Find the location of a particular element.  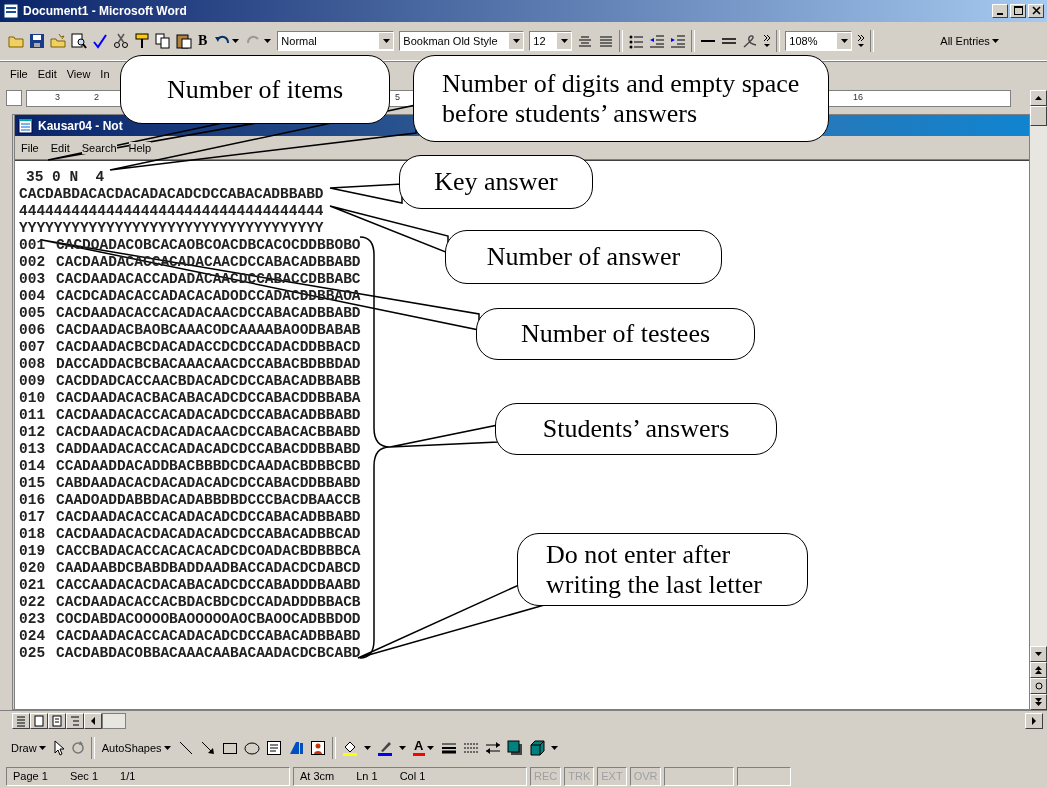

brush-icon is located at coordinates (142, 41).